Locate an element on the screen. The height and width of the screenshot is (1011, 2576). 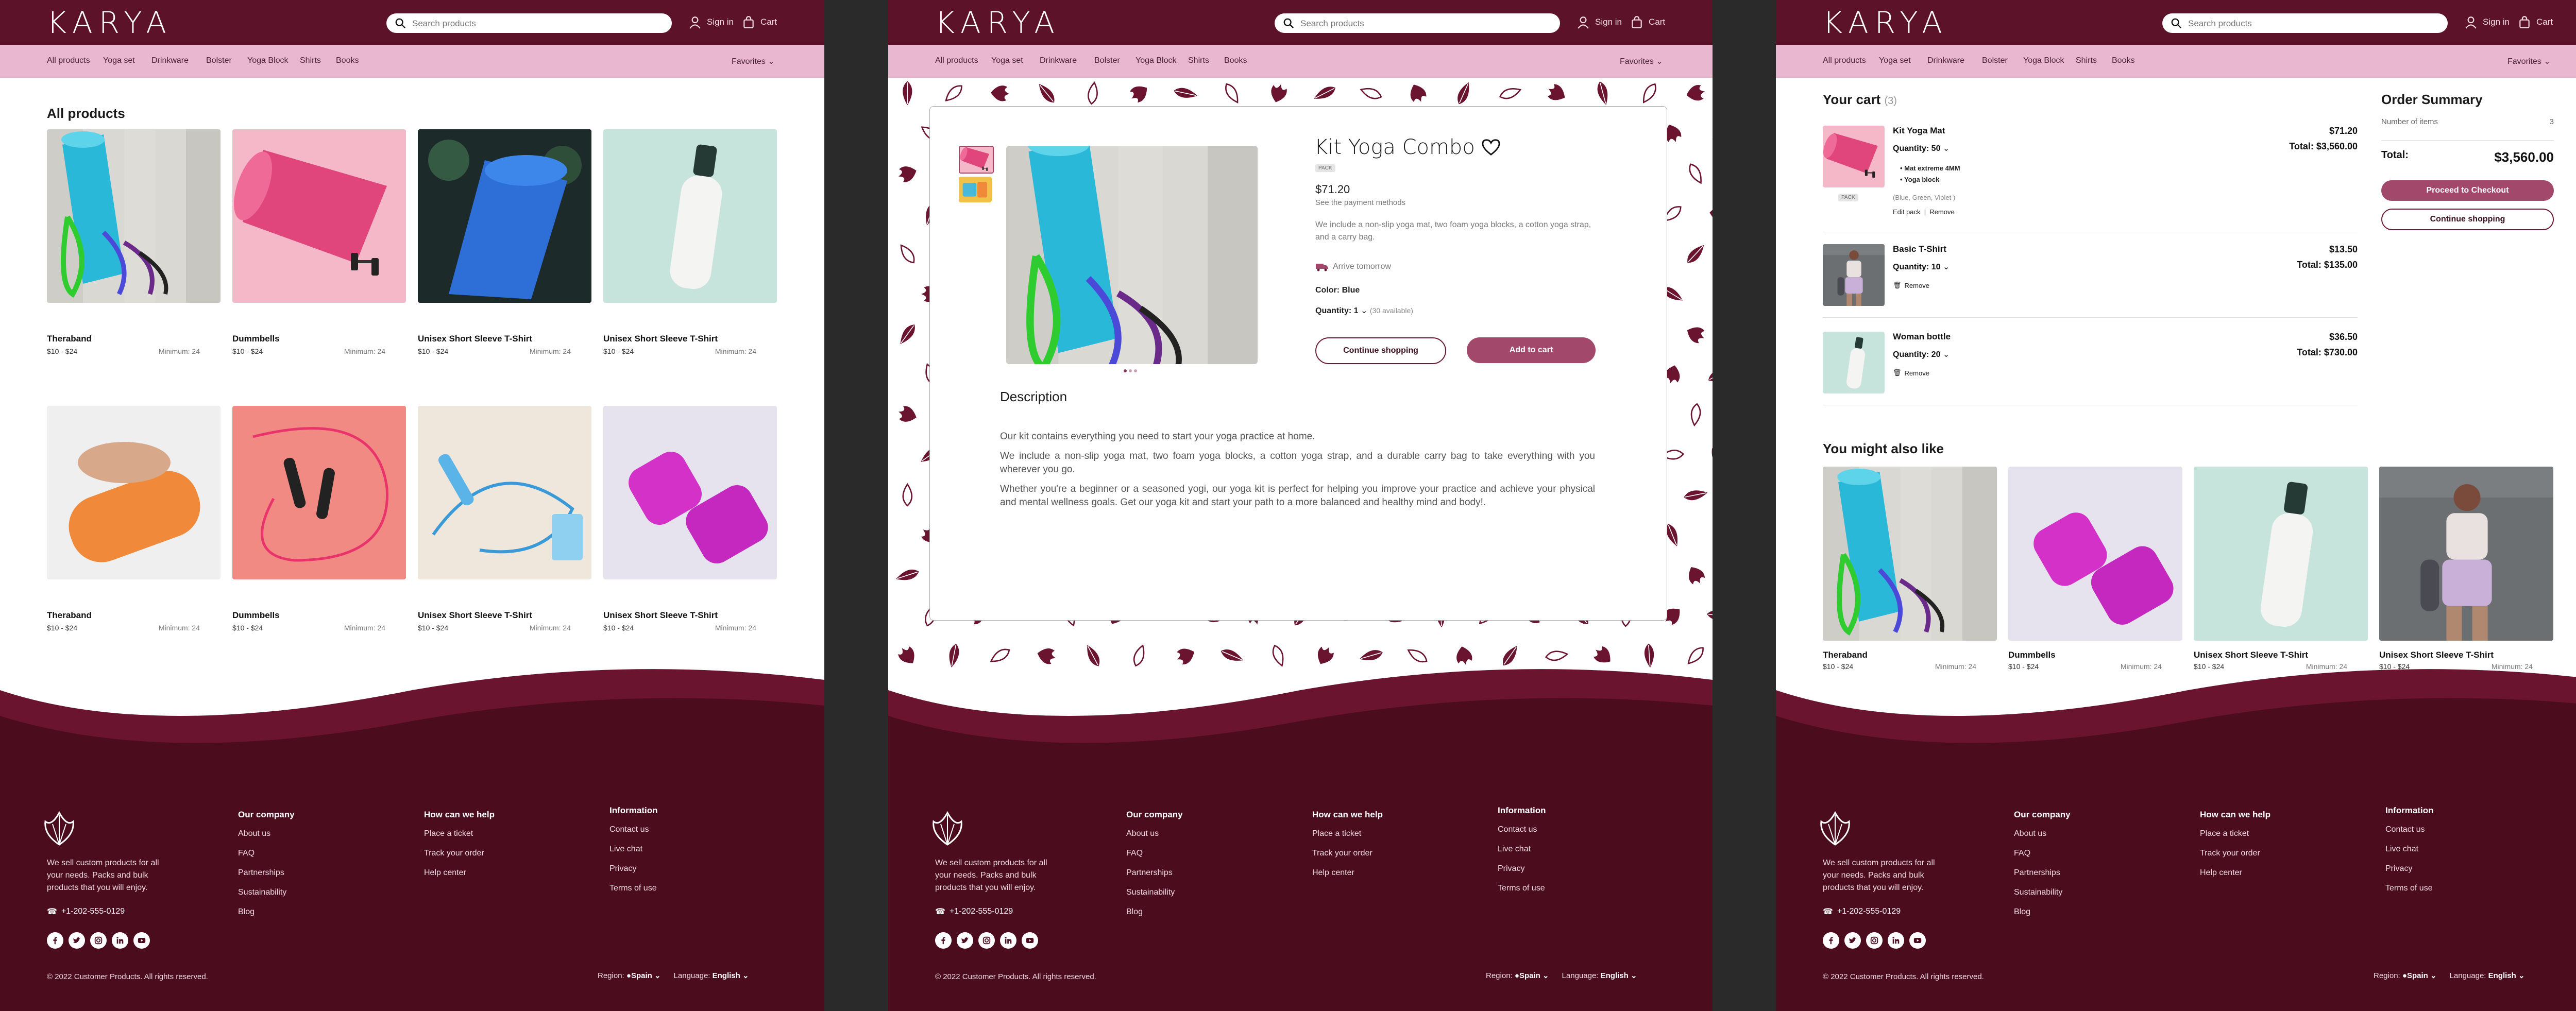
checkout-button: Proceed to Checkout is located at coordinates (2467, 190).